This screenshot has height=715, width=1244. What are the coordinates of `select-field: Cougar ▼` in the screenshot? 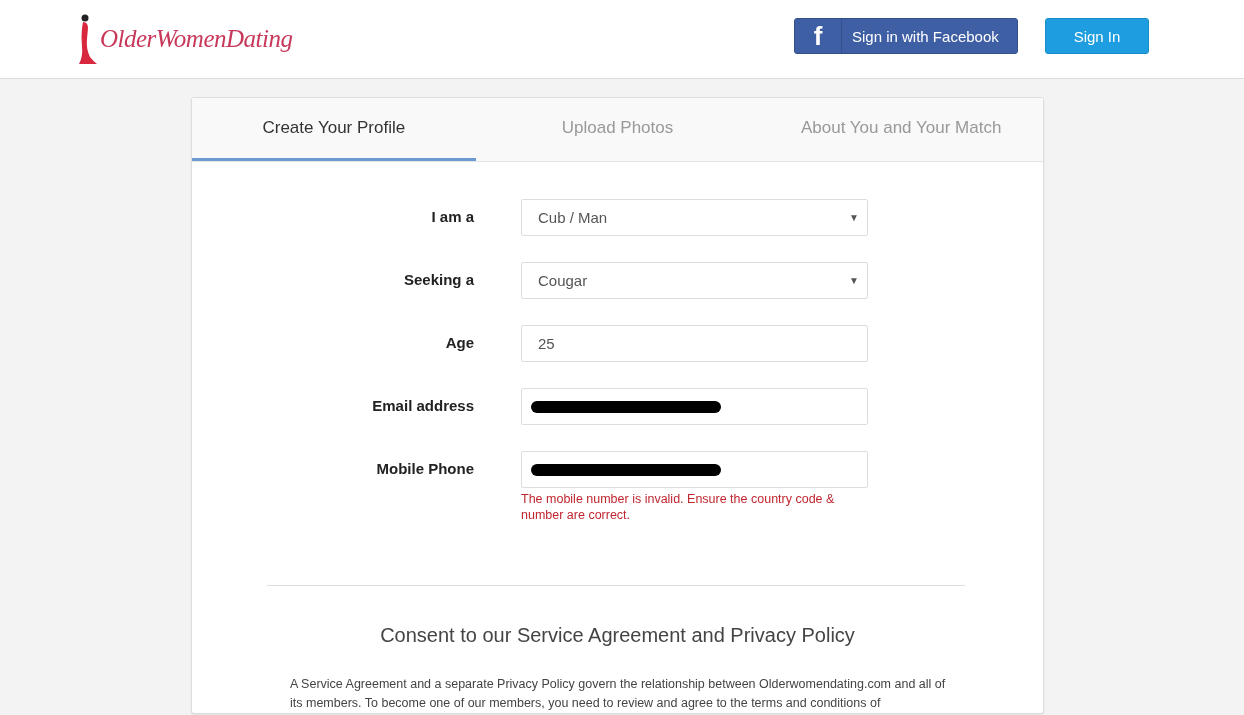 It's located at (694, 280).